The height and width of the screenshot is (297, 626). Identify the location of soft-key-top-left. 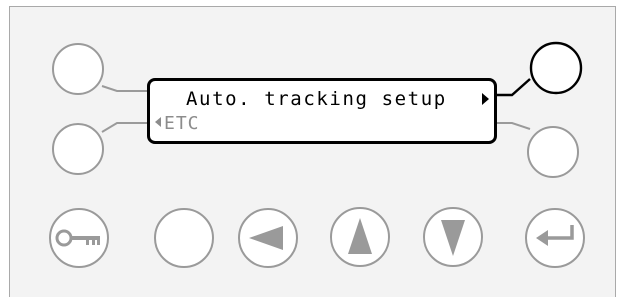
(78, 69).